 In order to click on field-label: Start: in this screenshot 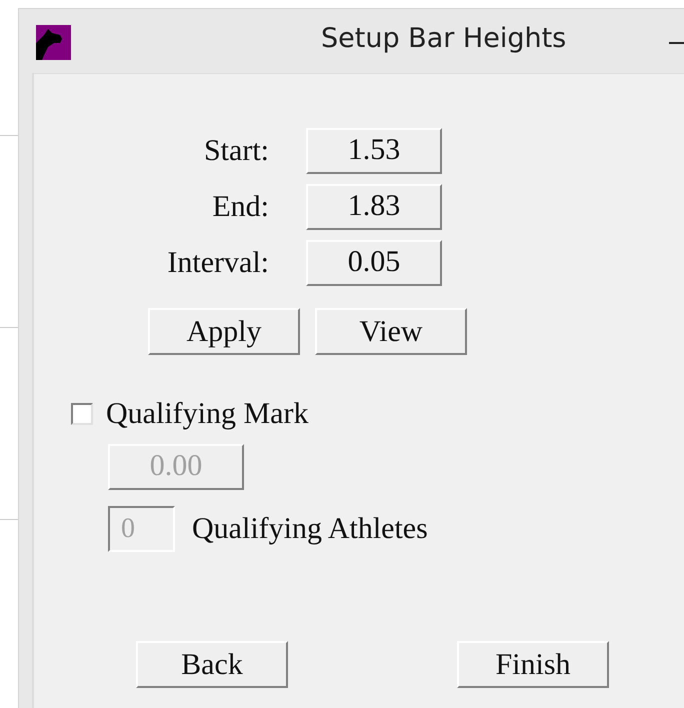, I will do `click(236, 151)`.